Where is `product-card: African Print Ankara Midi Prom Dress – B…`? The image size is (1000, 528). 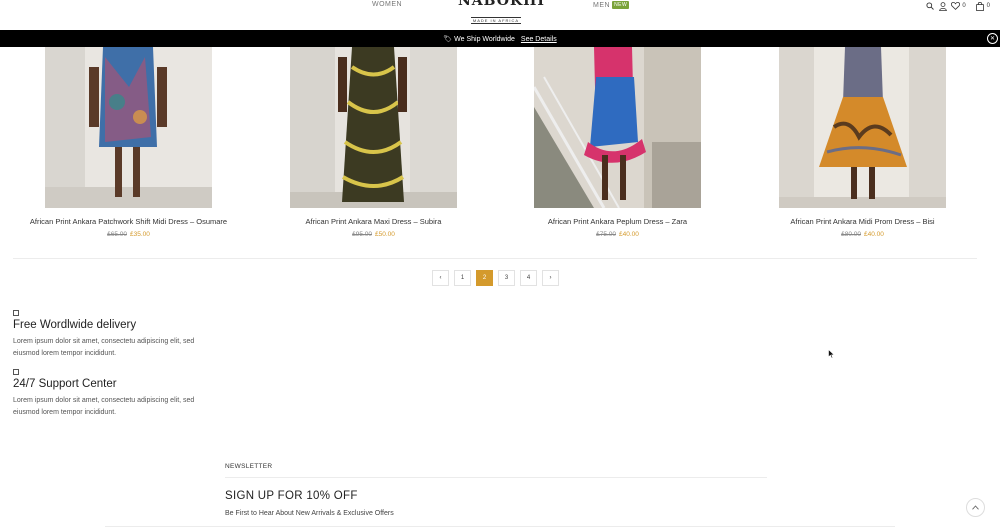 product-card: African Print Ankara Midi Prom Dress – B… is located at coordinates (862, 142).